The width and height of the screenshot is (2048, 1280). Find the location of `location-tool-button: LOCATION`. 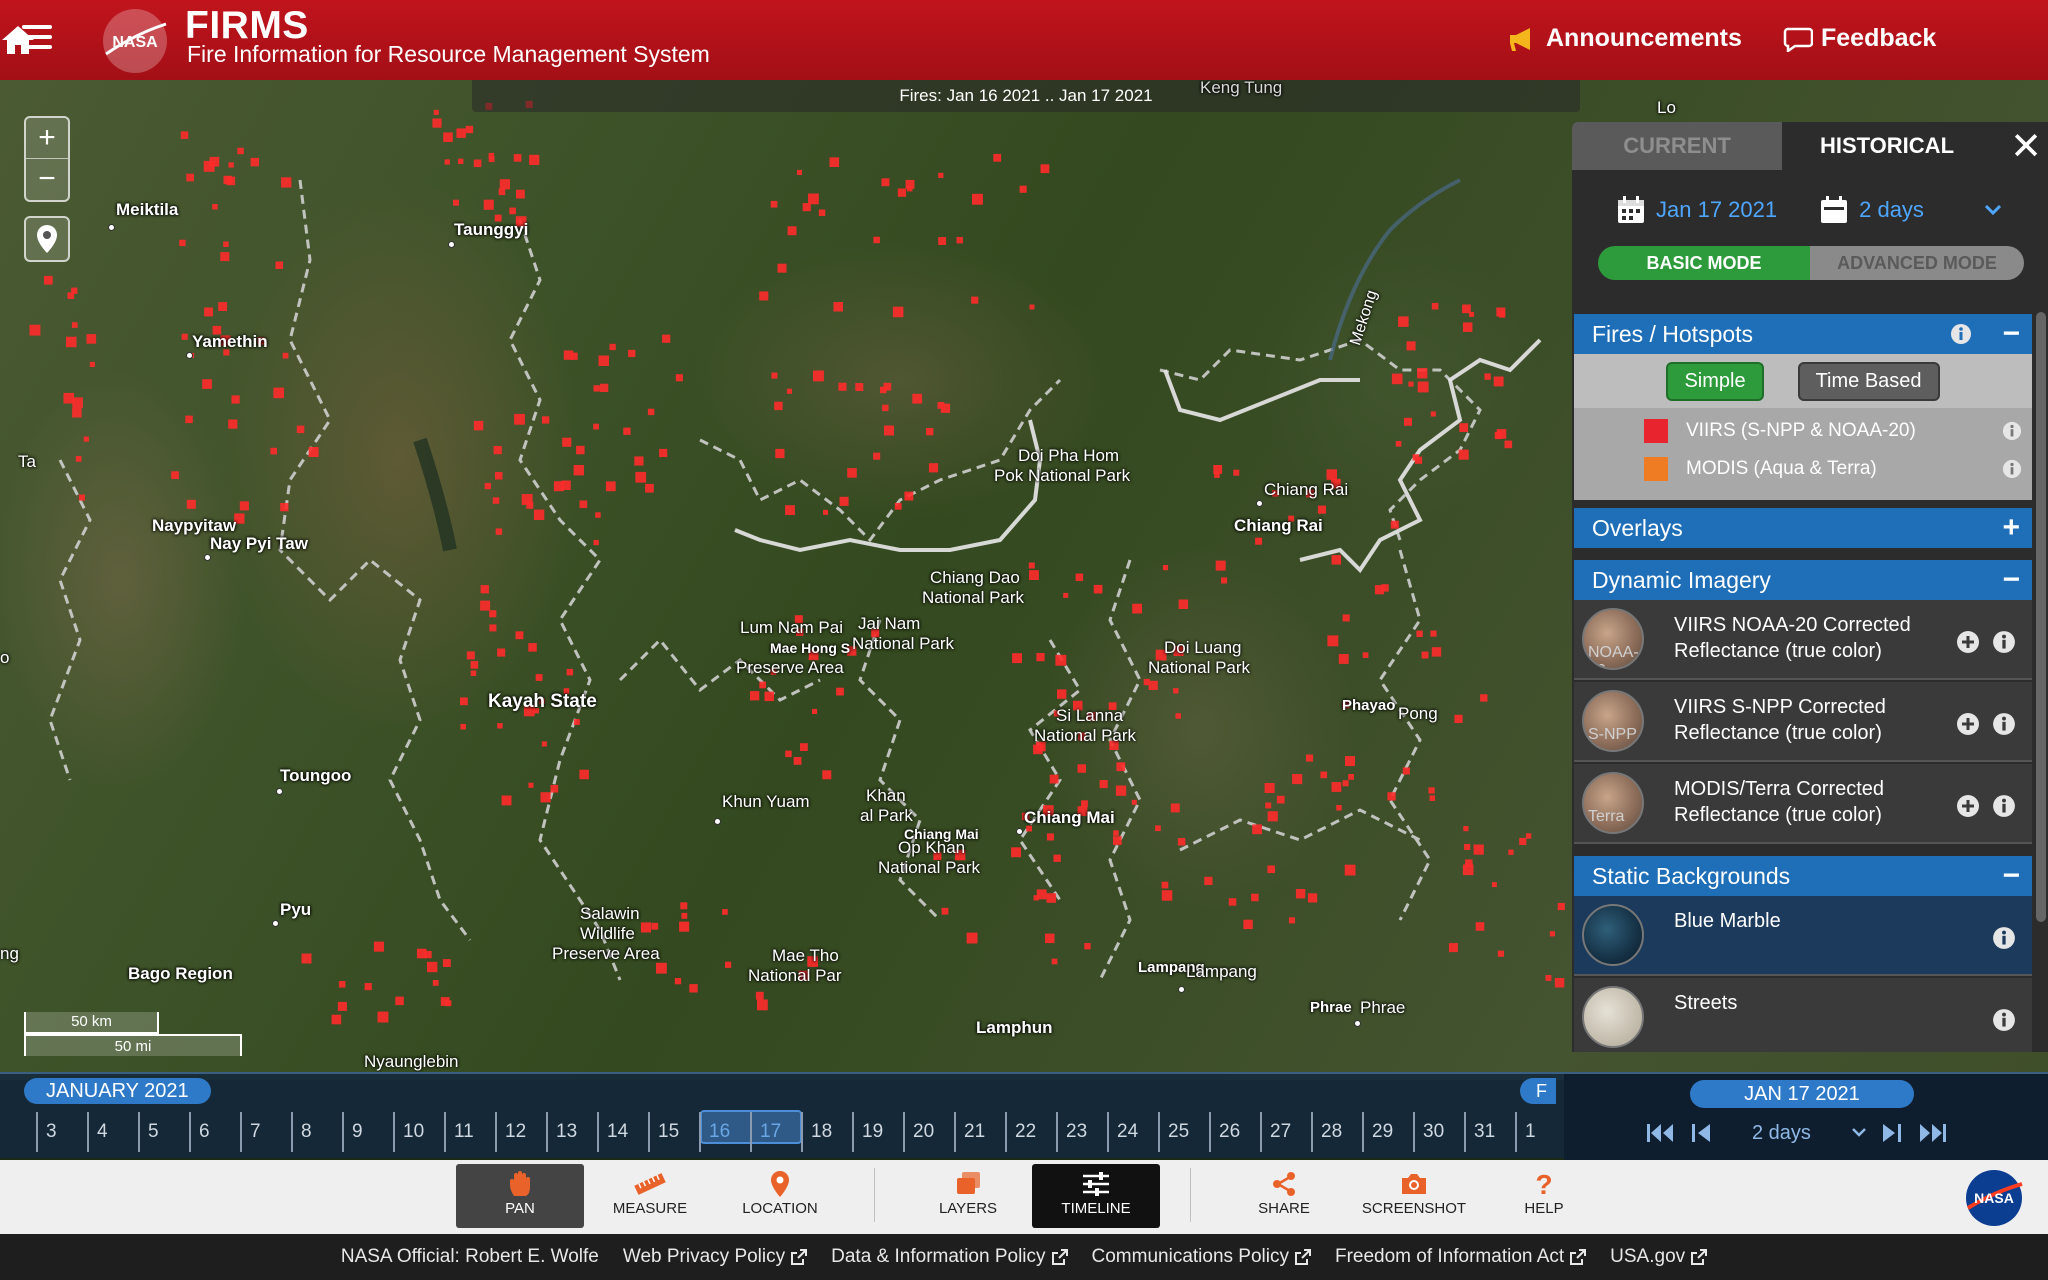

location-tool-button: LOCATION is located at coordinates (780, 1196).